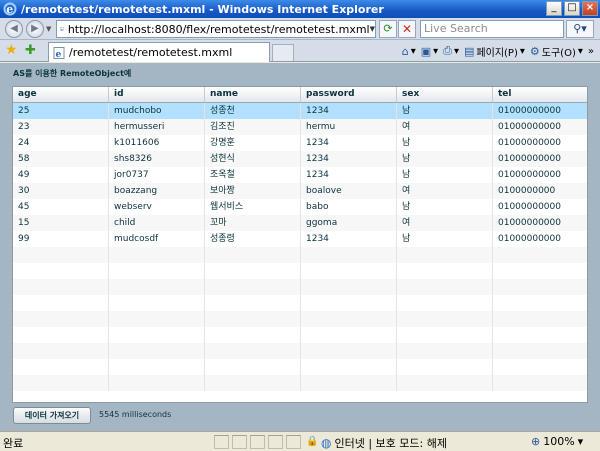 This screenshot has height=451, width=600. I want to click on status-bar: 완료 🔒 ◍ 인터넷 | 보호 모드: 해제 ⊕ 100% ▾, so click(300, 441).